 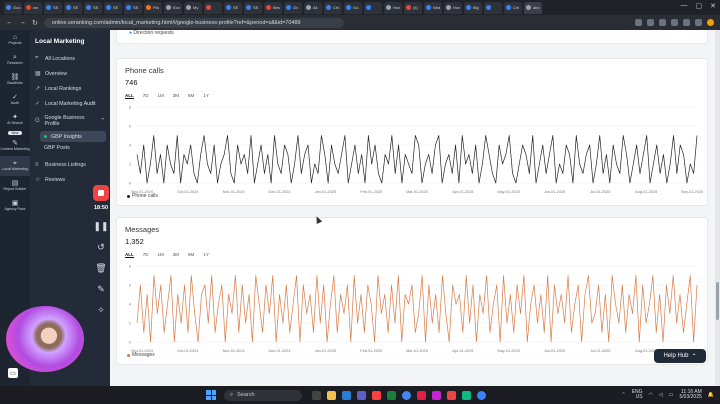 What do you see at coordinates (15, 206) in the screenshot?
I see `rail-item-agency-pack: ▣ Agency Pack` at bounding box center [15, 206].